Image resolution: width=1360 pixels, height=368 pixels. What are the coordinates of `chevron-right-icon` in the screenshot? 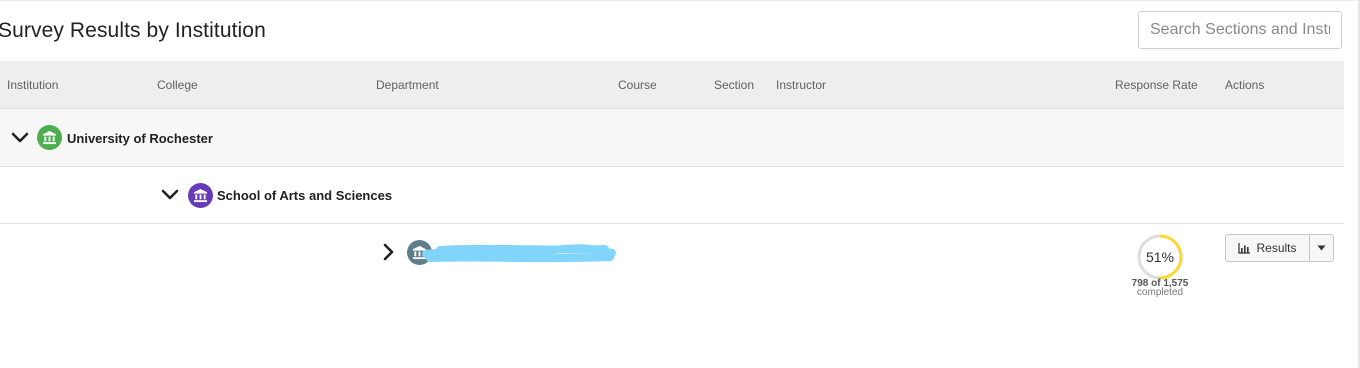 It's located at (389, 252).